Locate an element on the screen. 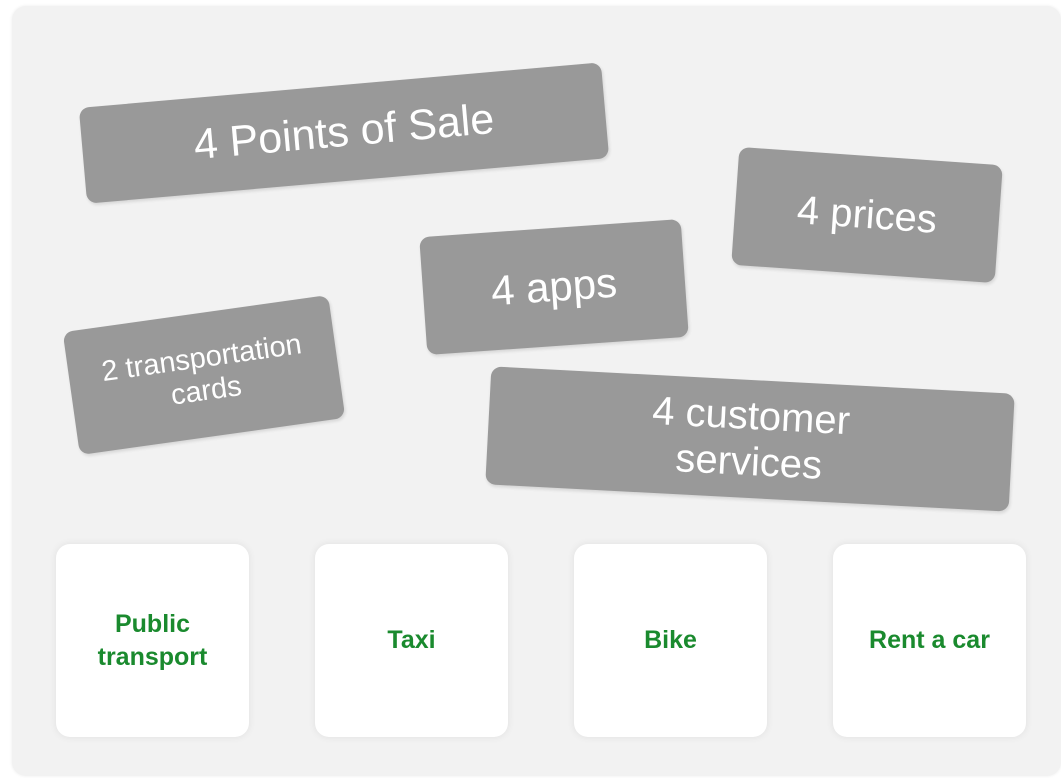 The width and height of the screenshot is (1061, 778). tag-apps: 4 apps is located at coordinates (554, 287).